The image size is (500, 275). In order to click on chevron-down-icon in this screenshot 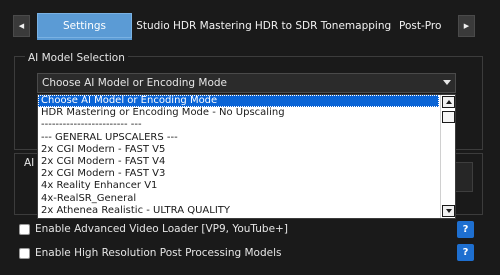, I will do `click(447, 82)`.